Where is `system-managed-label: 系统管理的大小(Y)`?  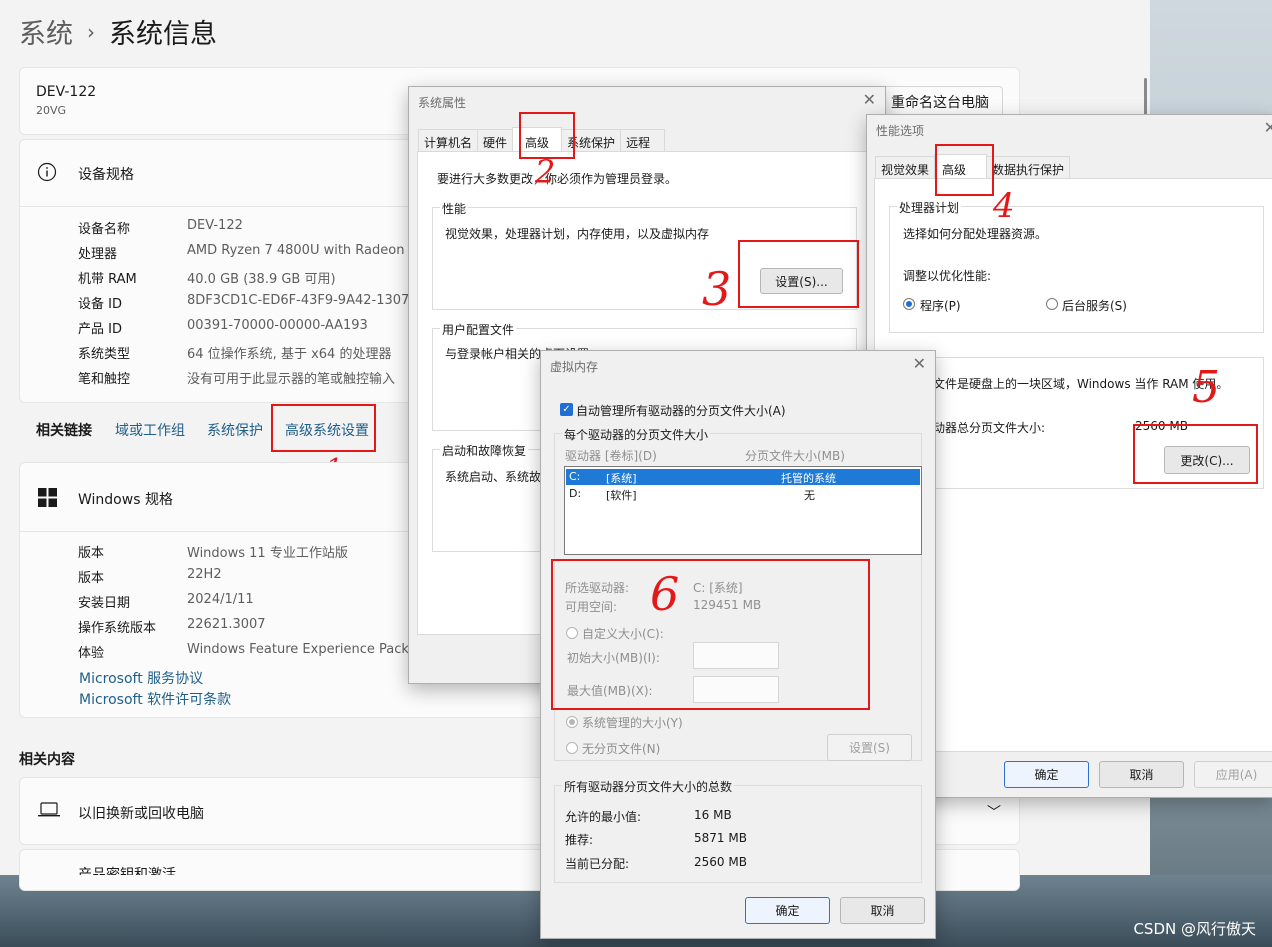 system-managed-label: 系统管理的大小(Y) is located at coordinates (632, 723).